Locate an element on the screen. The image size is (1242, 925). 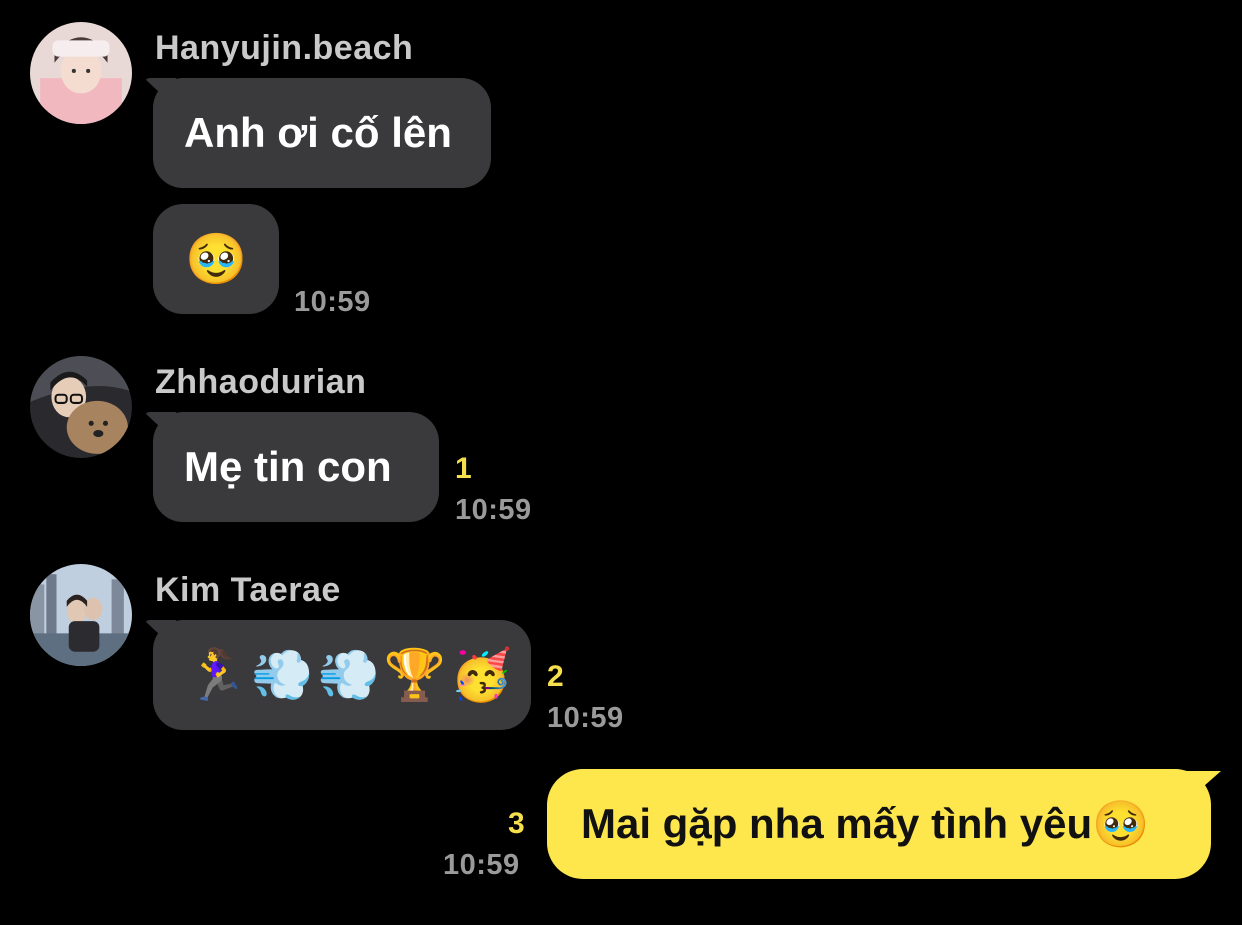
message-text: Mai gặp nha mấy tình yêu is located at coordinates (837, 823).